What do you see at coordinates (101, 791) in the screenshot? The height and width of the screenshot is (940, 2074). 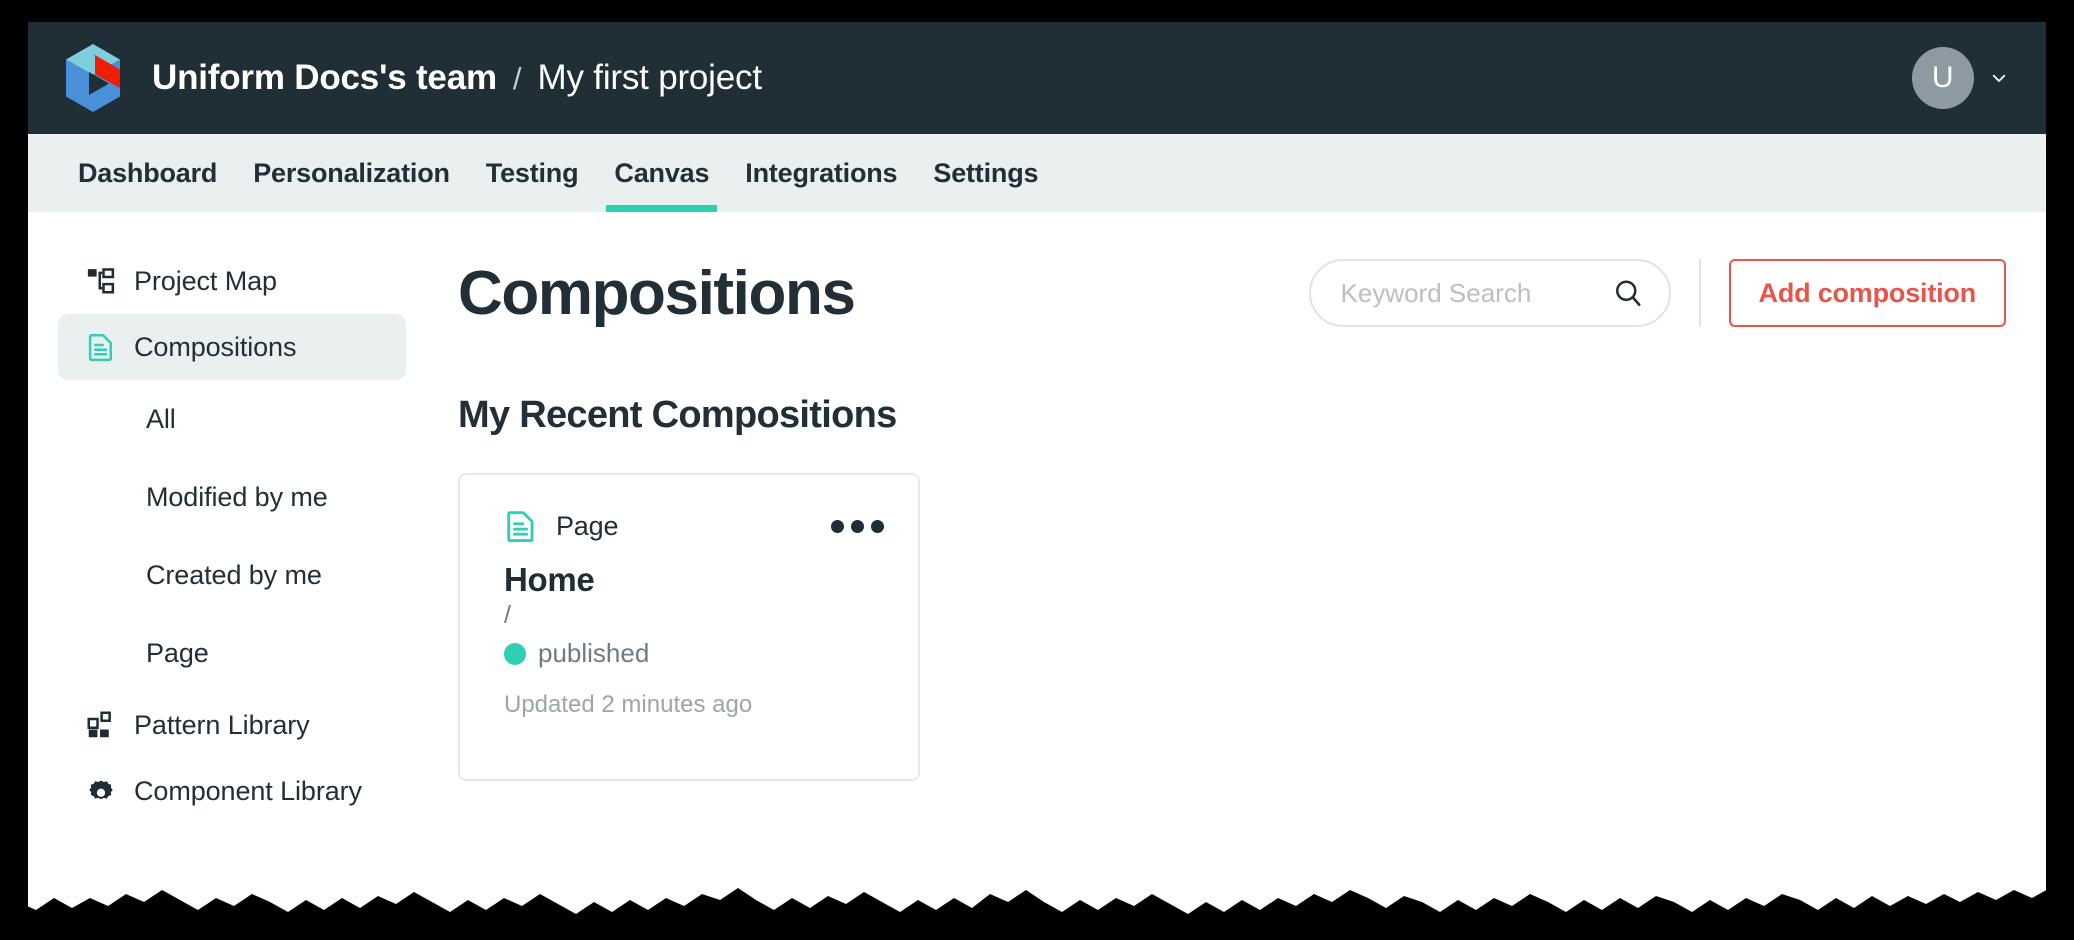 I see `gear-icon` at bounding box center [101, 791].